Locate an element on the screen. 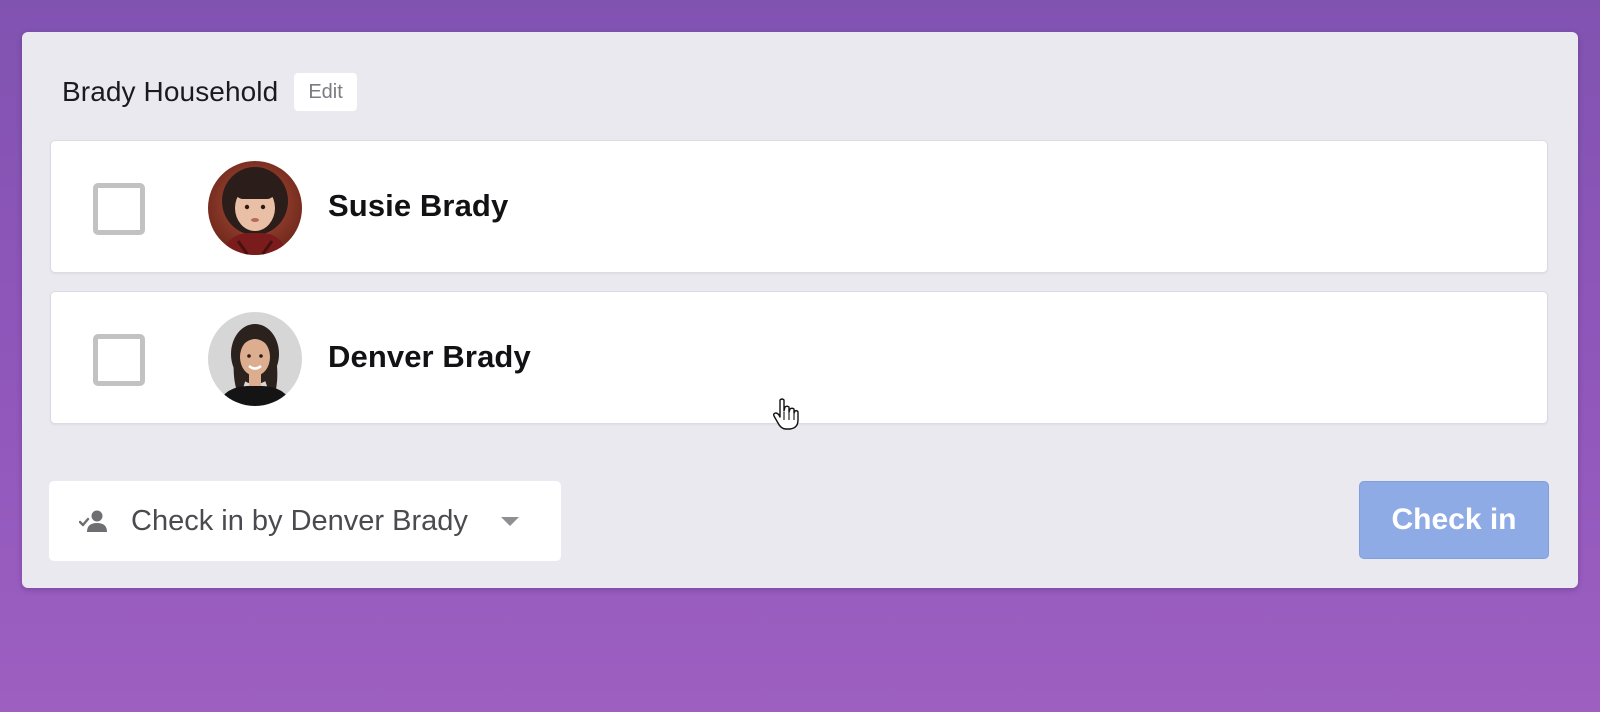  check-in-button: Check in is located at coordinates (1454, 520).